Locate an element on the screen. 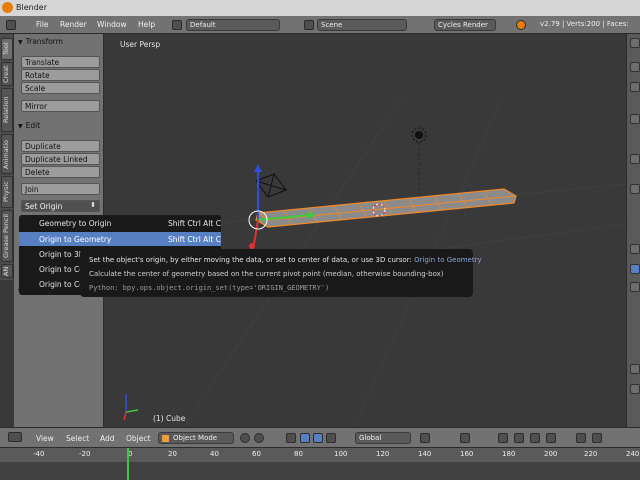 This screenshot has height=480, width=640. menu-select: Select is located at coordinates (77, 438).